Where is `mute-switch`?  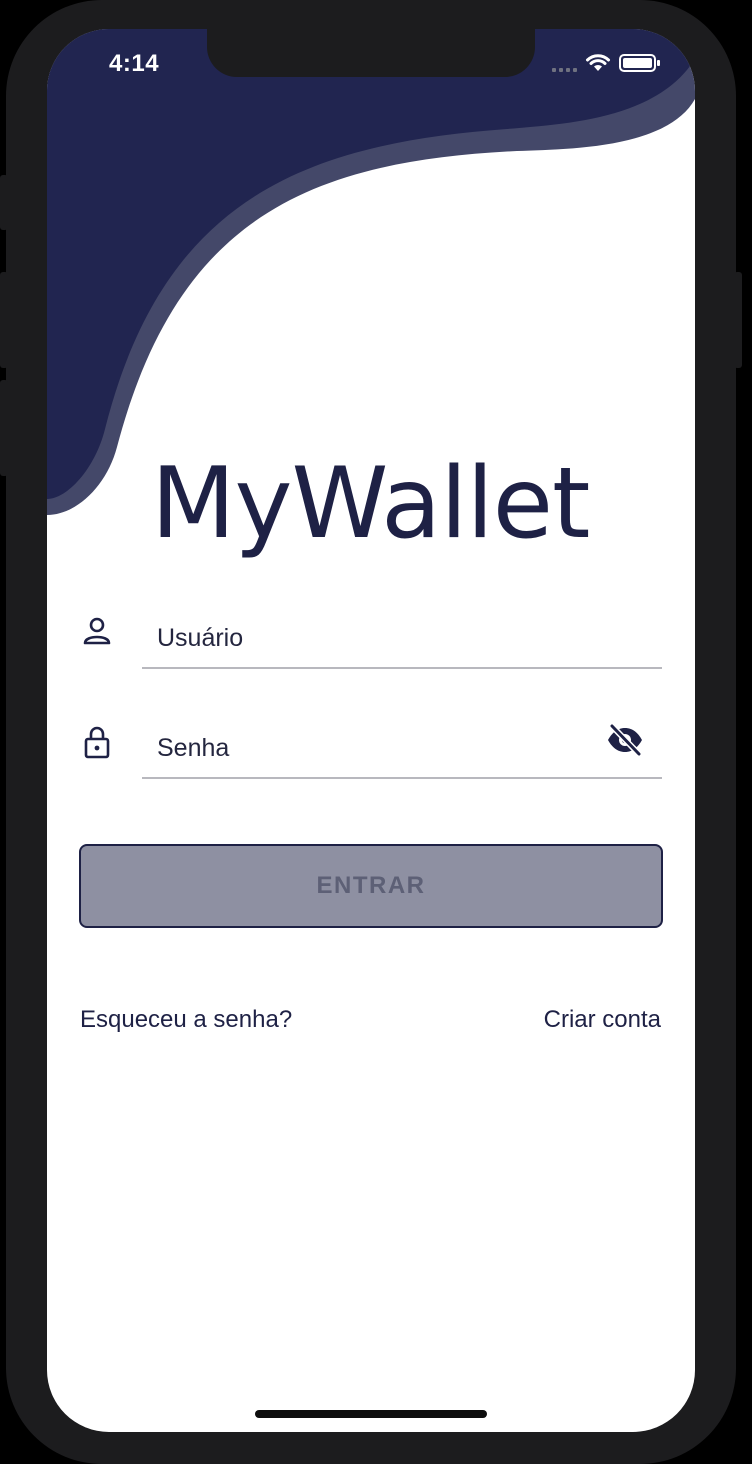 mute-switch is located at coordinates (4, 202).